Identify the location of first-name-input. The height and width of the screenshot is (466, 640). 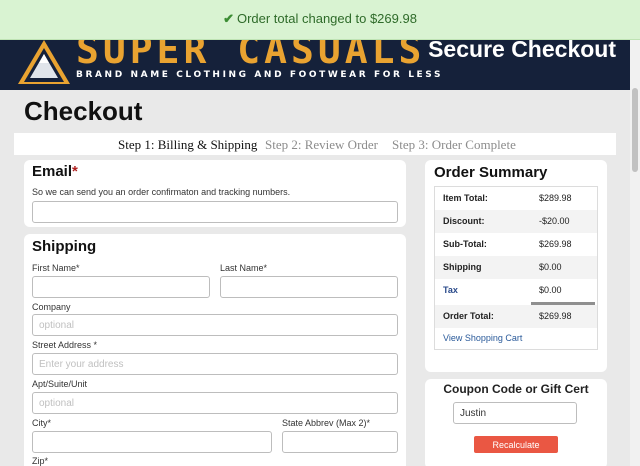
(121, 287).